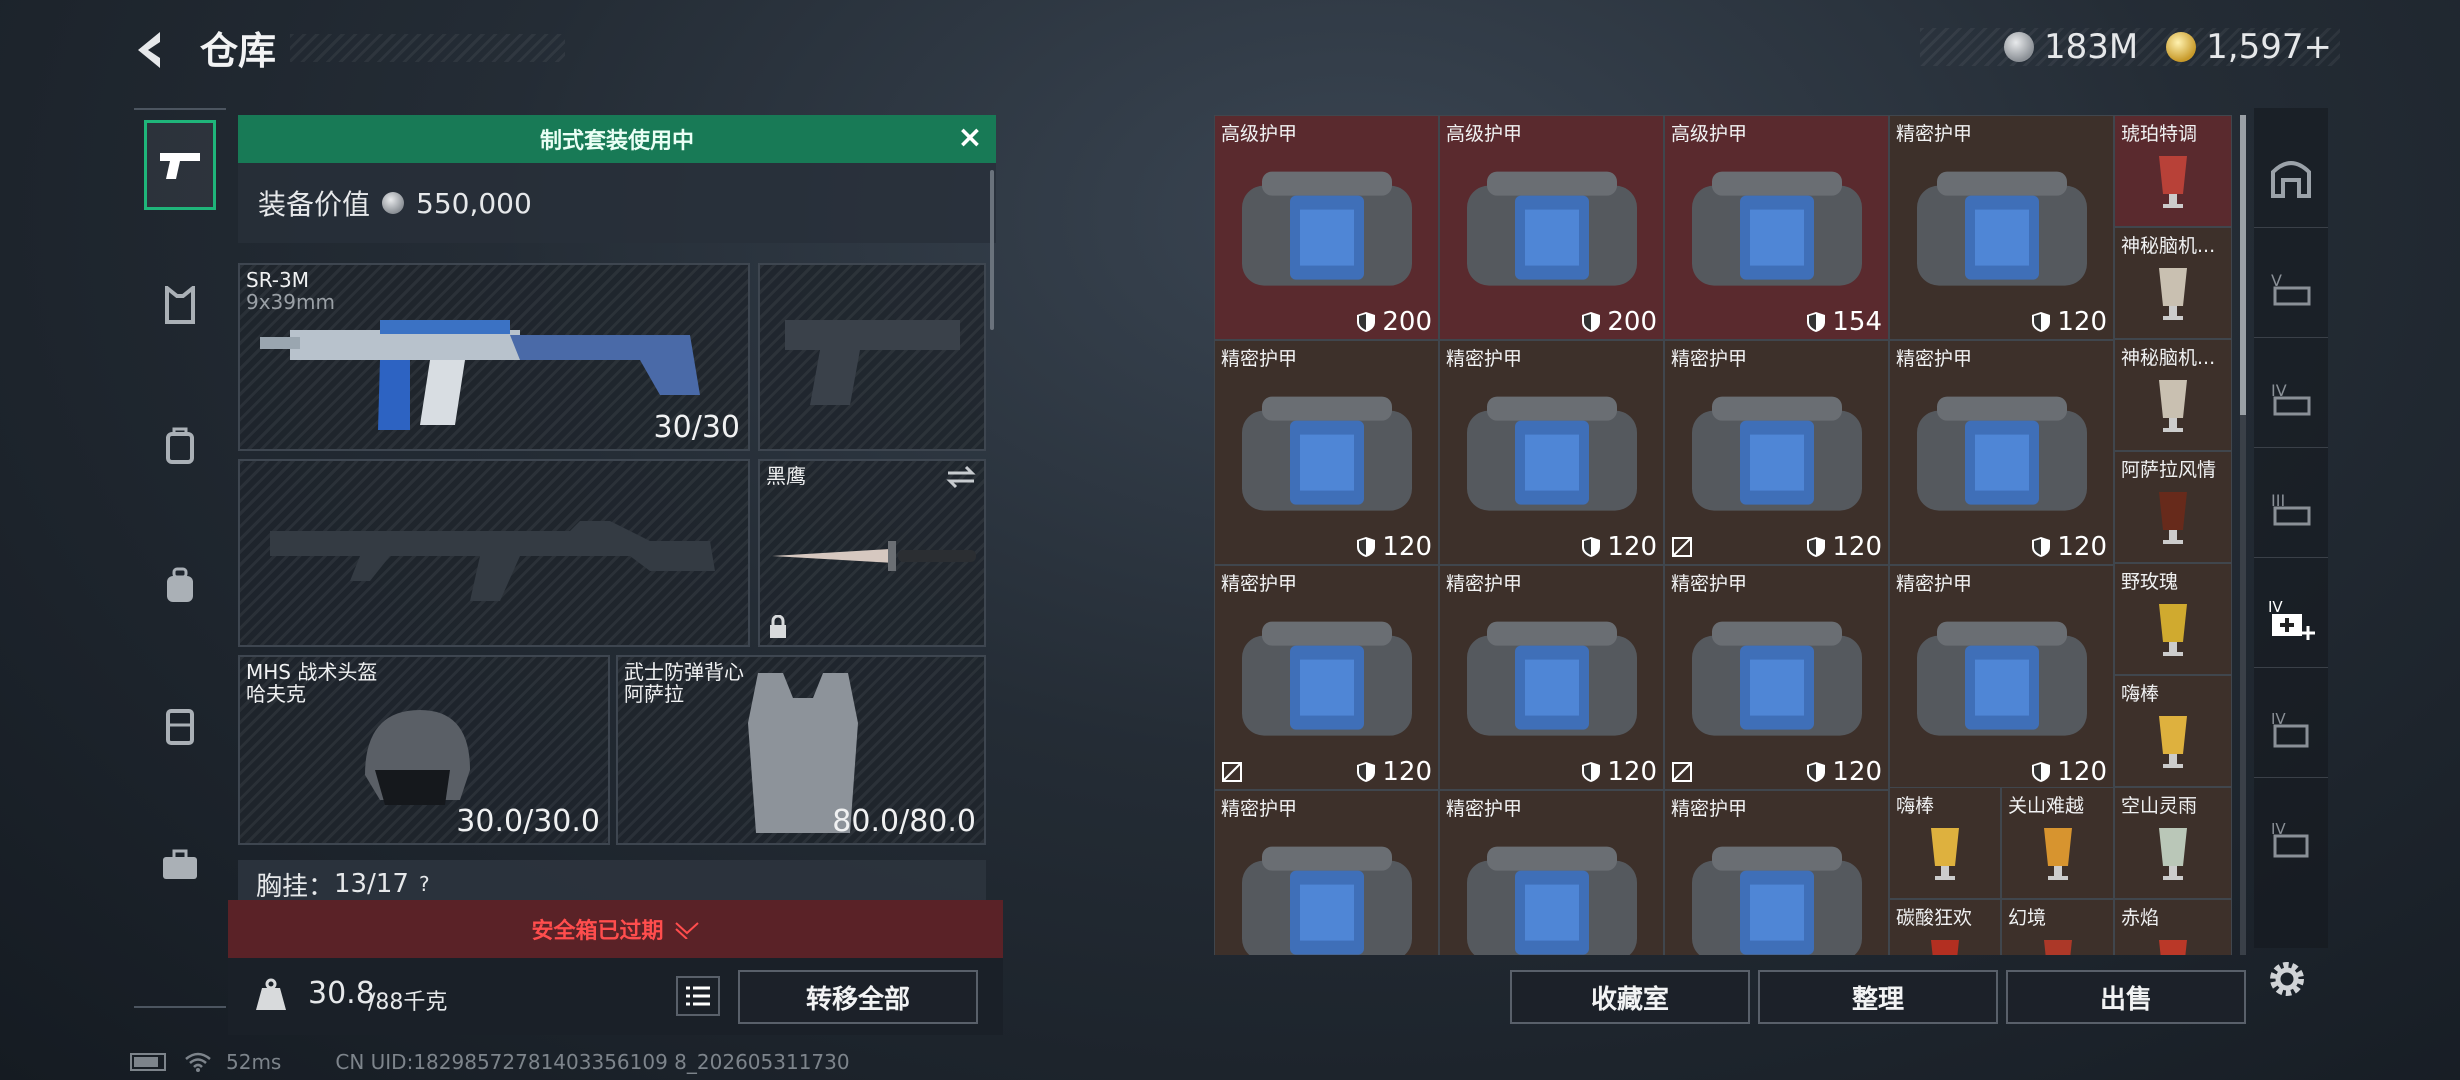 The width and height of the screenshot is (2460, 1080). I want to click on storage-tab-iv-b: IV, so click(2291, 728).